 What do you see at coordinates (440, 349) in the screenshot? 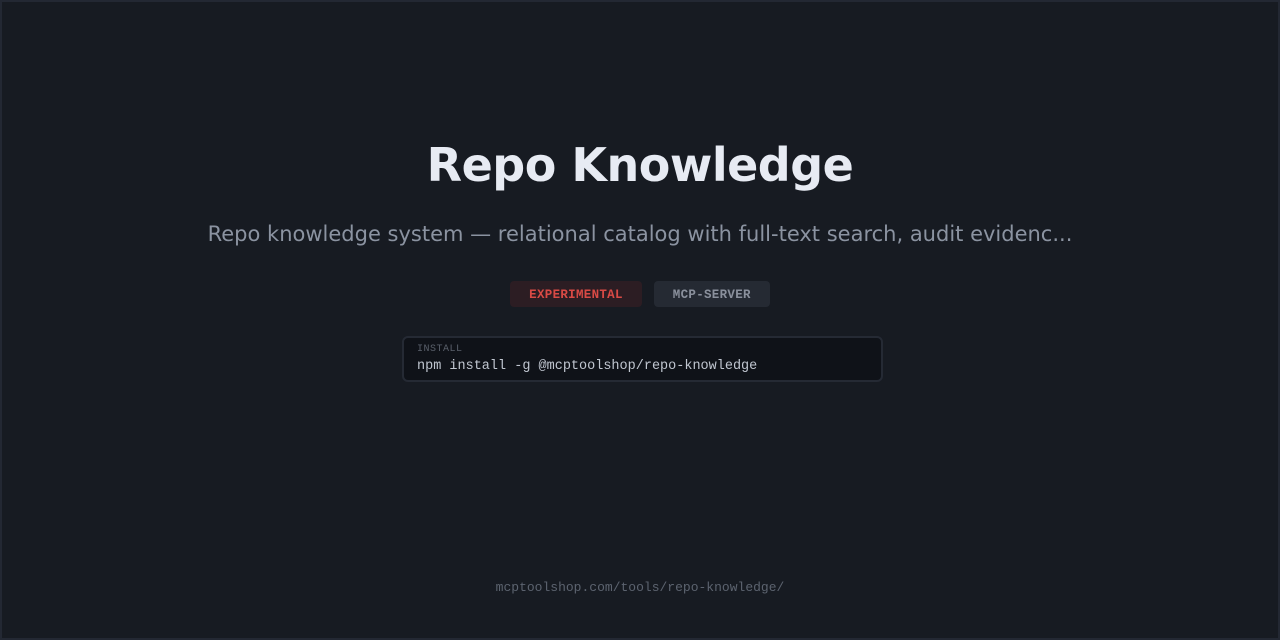
I see `install-label: INSTALL` at bounding box center [440, 349].